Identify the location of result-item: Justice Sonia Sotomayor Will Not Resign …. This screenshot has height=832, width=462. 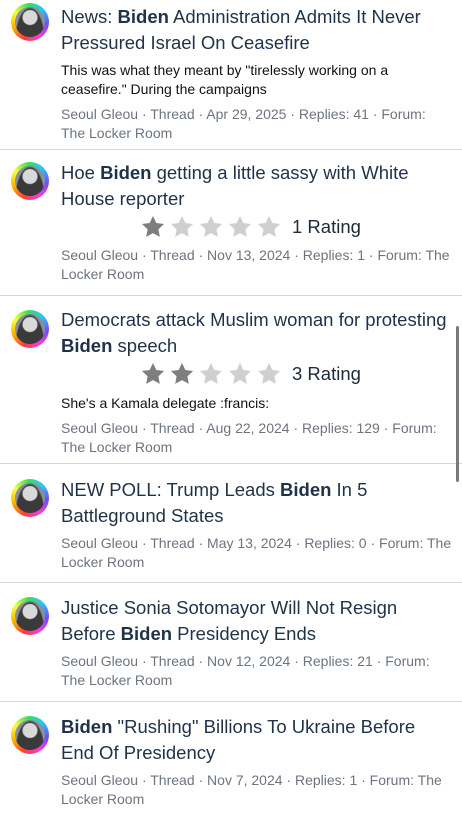
(231, 642).